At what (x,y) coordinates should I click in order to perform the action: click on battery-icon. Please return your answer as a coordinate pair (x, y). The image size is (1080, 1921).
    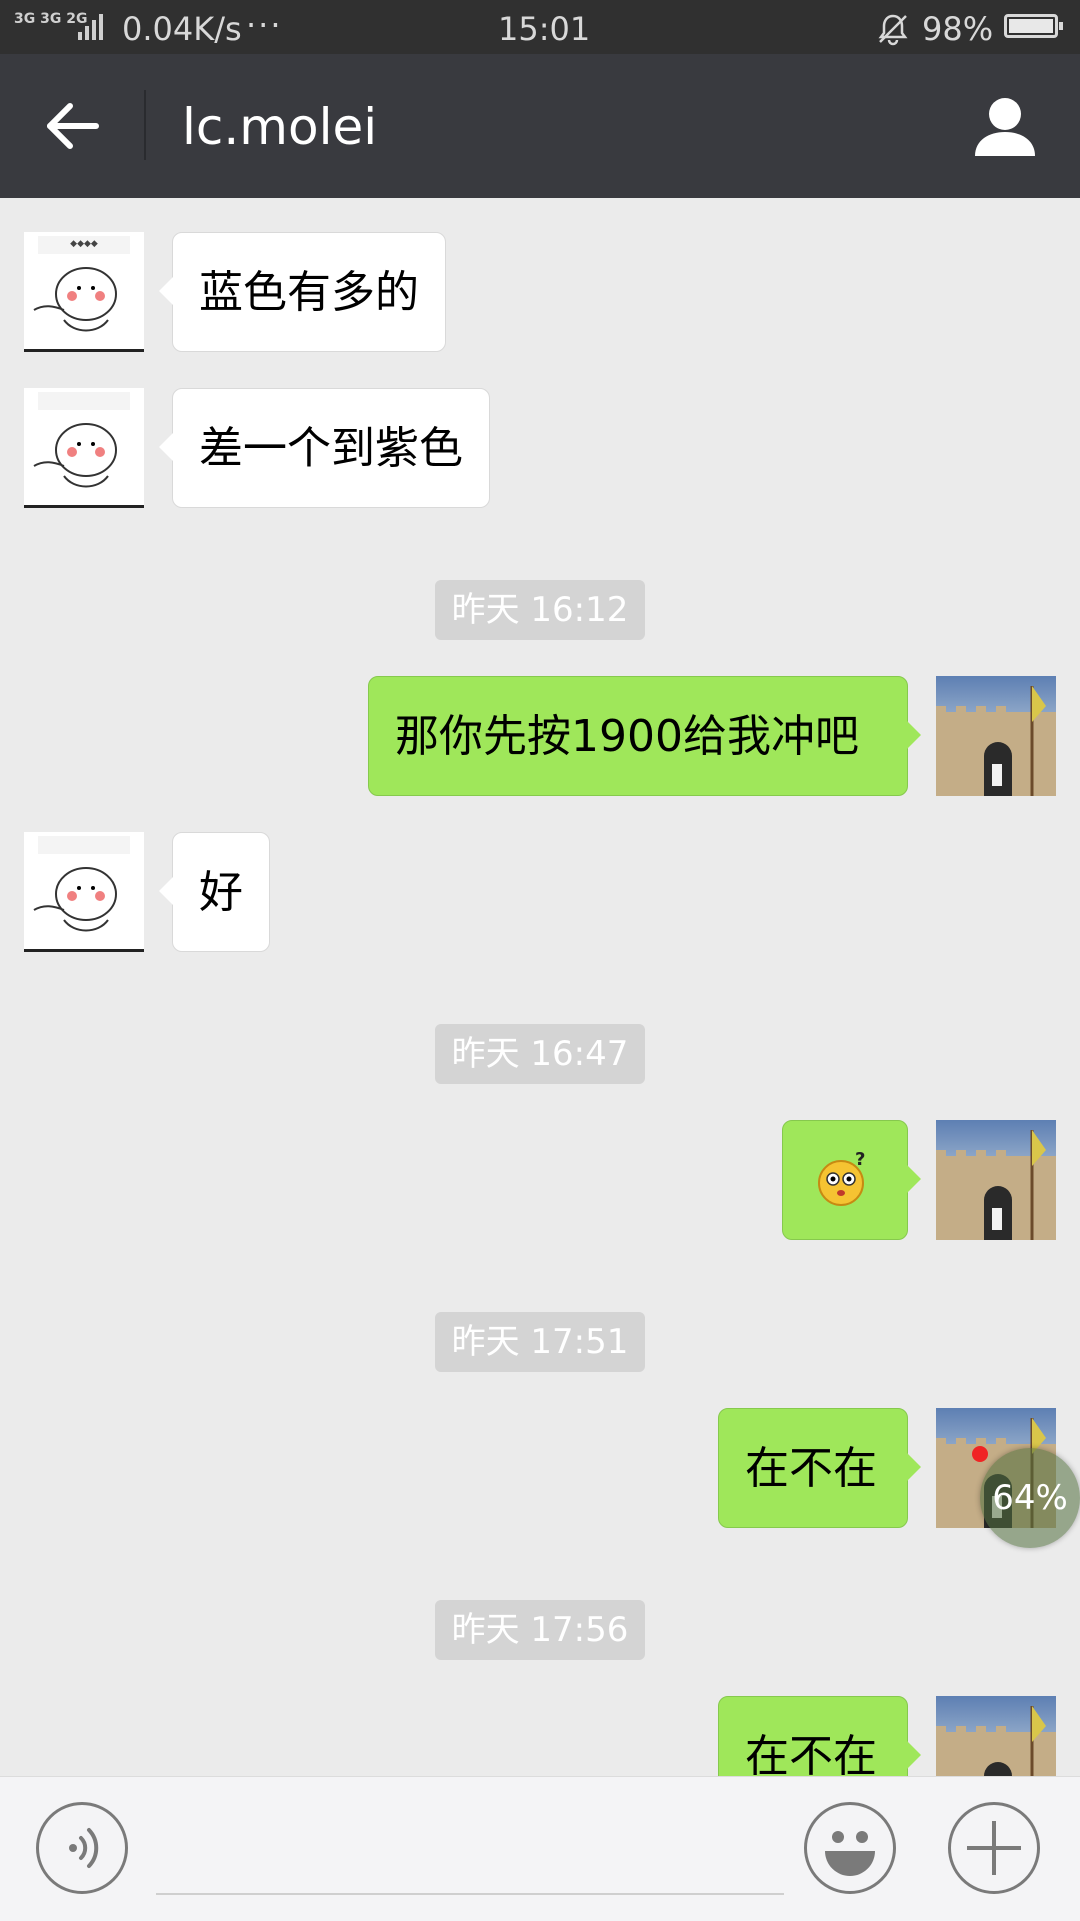
    Looking at the image, I should click on (1033, 26).